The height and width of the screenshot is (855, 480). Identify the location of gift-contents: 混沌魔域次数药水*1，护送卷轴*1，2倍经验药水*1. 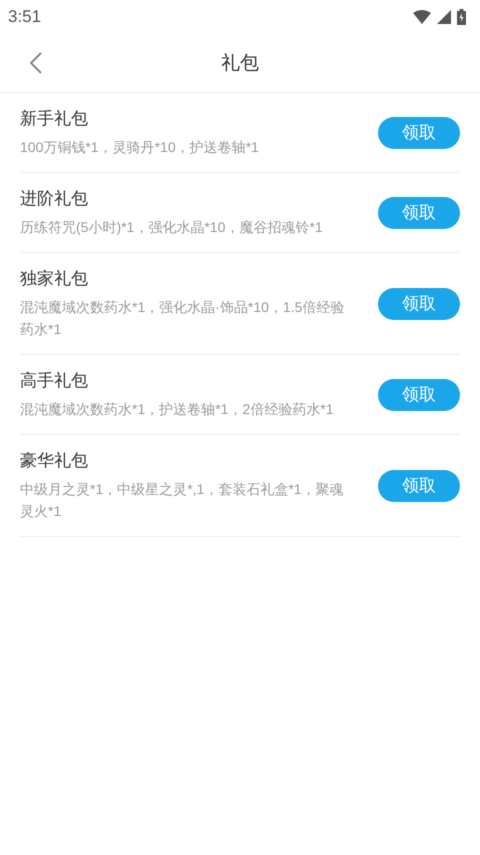
(177, 409).